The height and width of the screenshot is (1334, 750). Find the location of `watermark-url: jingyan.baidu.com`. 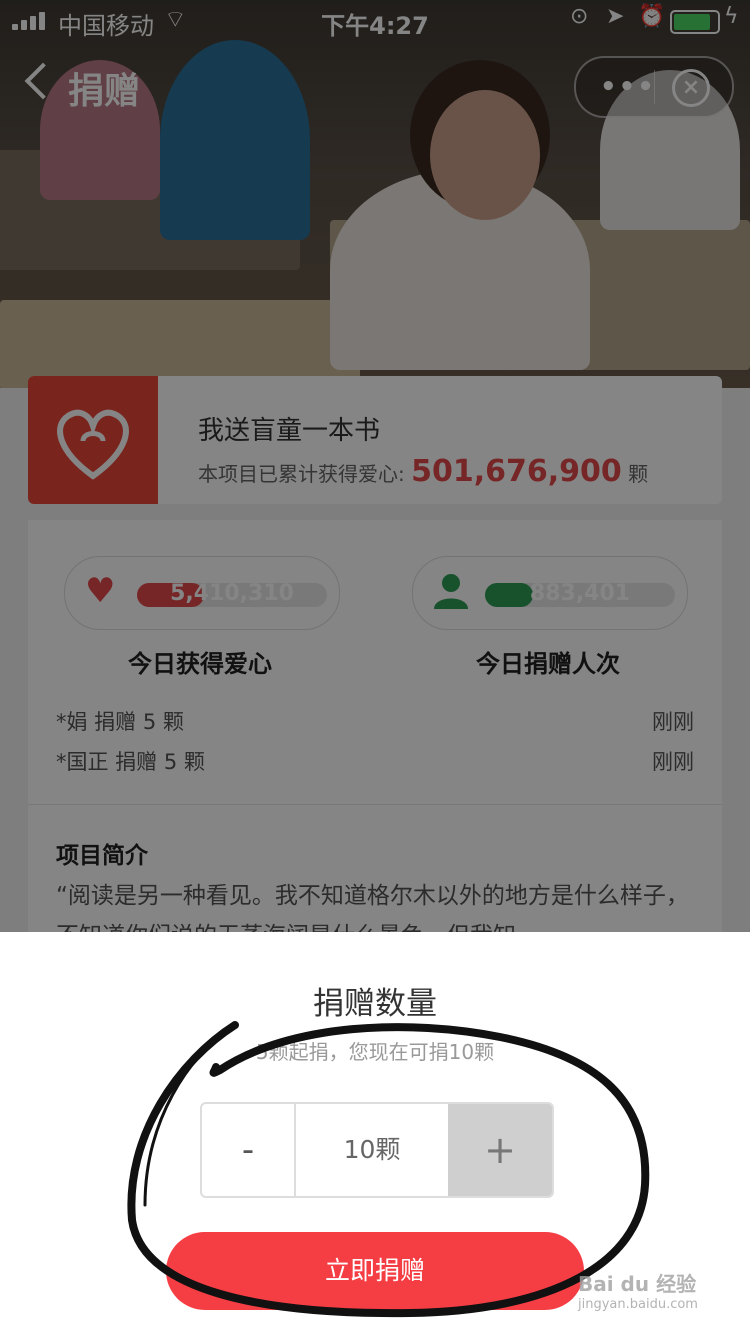

watermark-url: jingyan.baidu.com is located at coordinates (638, 1304).